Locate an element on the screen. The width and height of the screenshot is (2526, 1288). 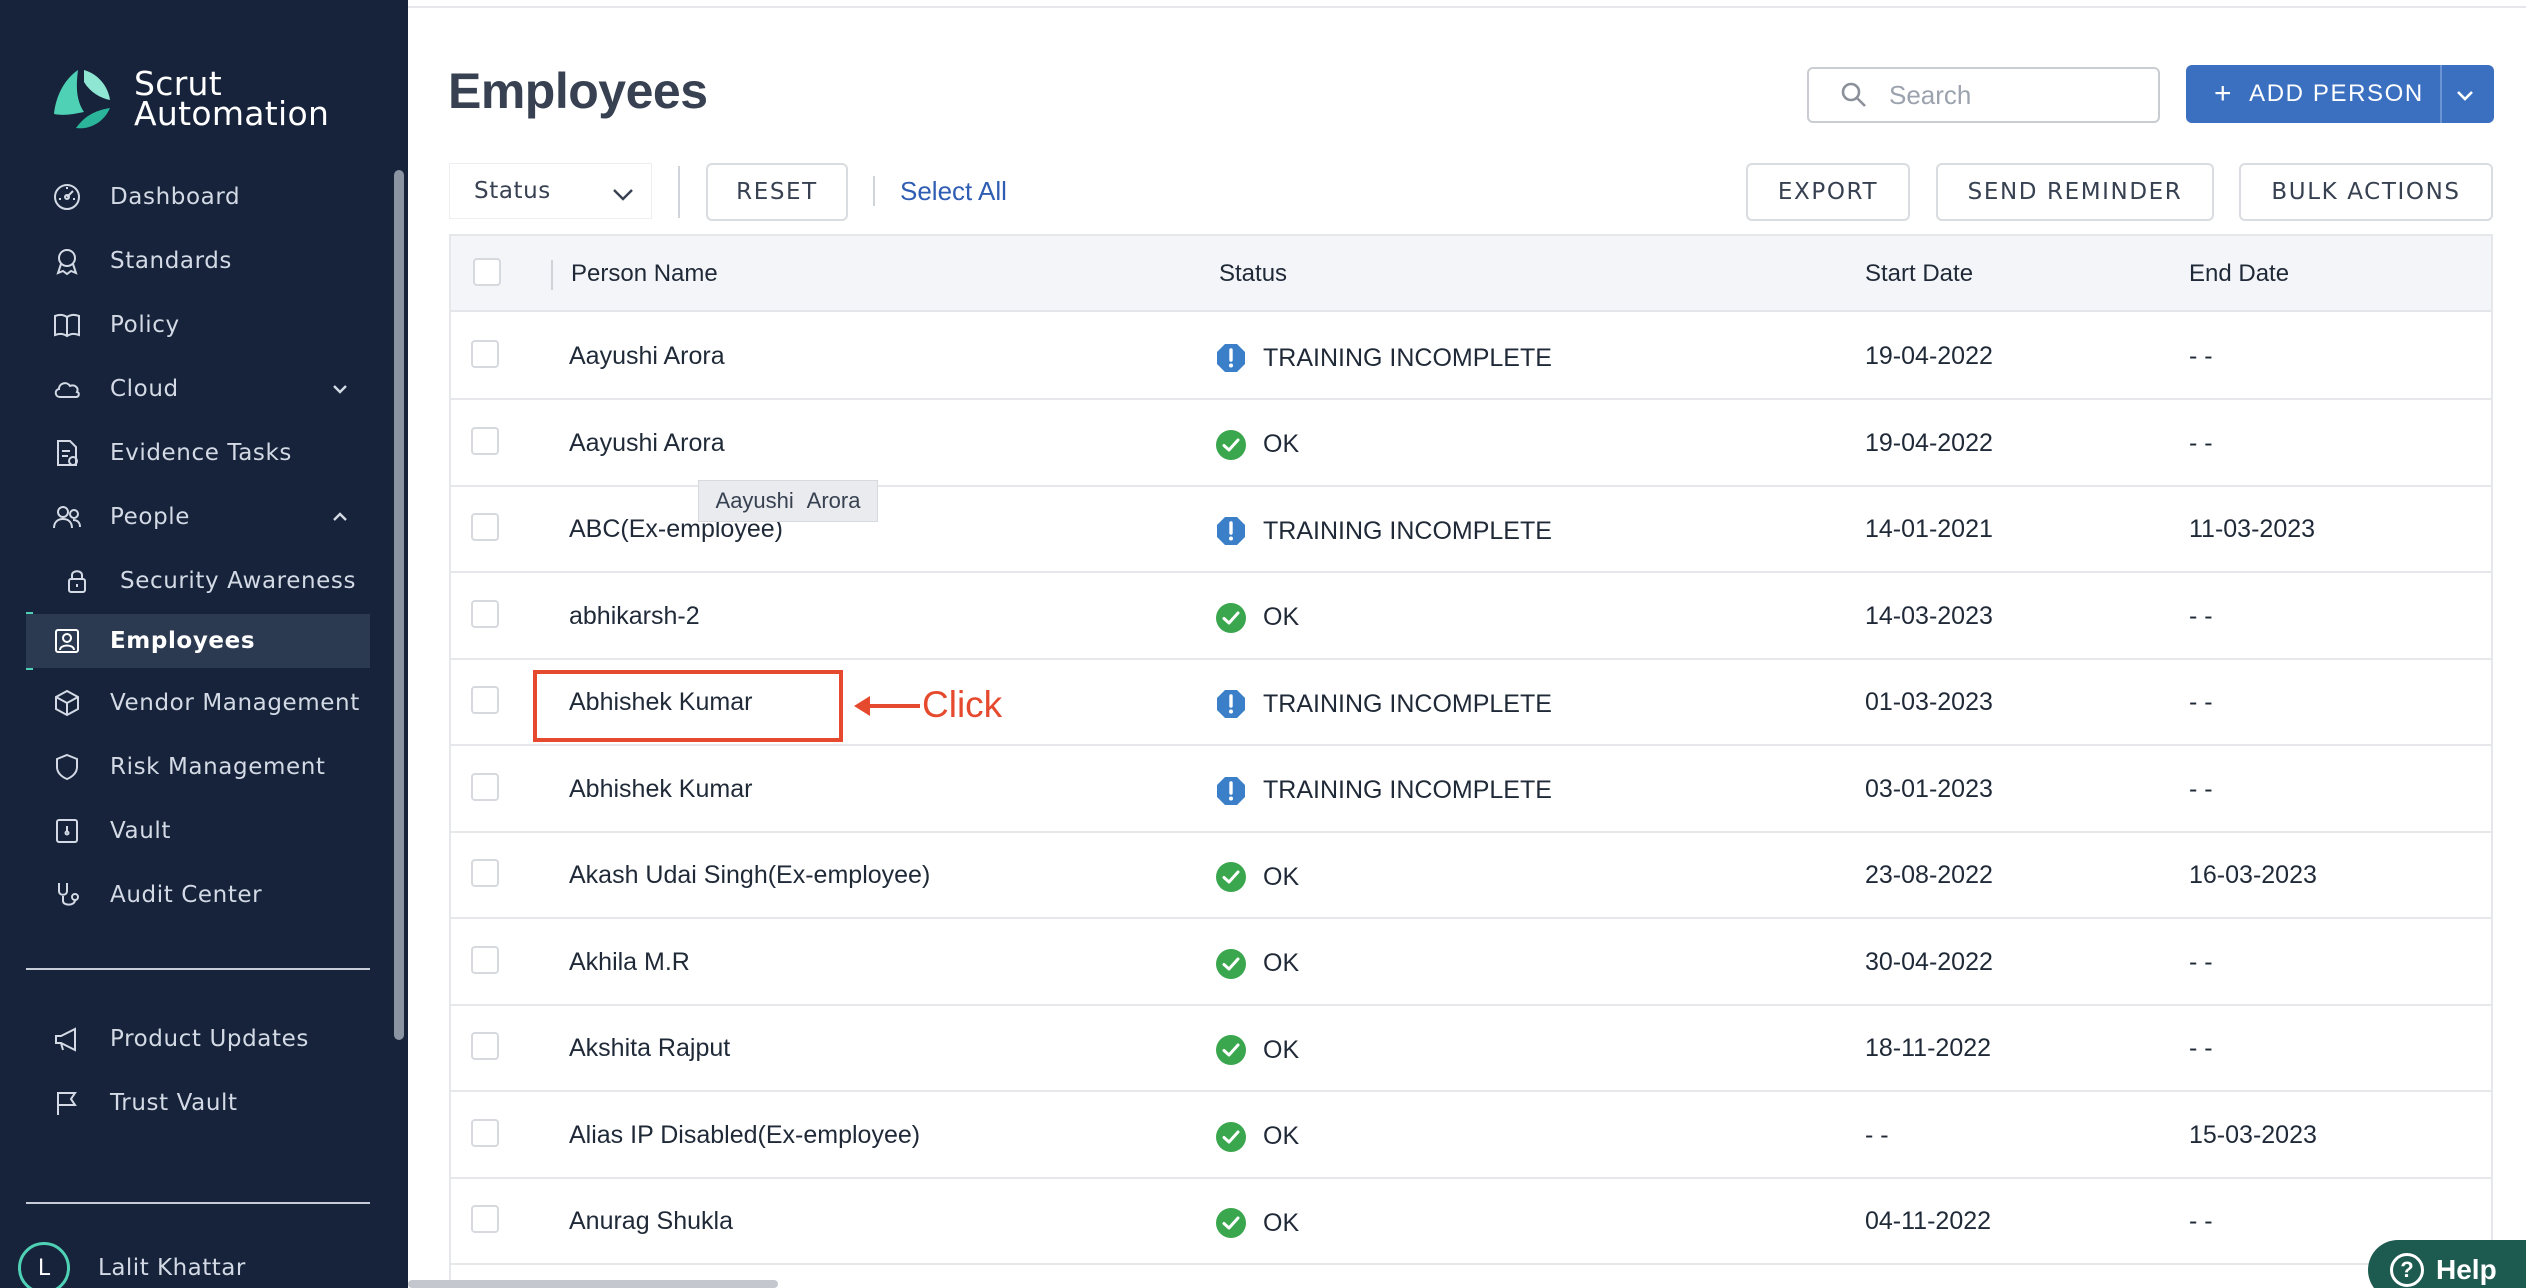
table-row: Akshita Rajput OK 18-11-2022 - - is located at coordinates (1471, 1049).